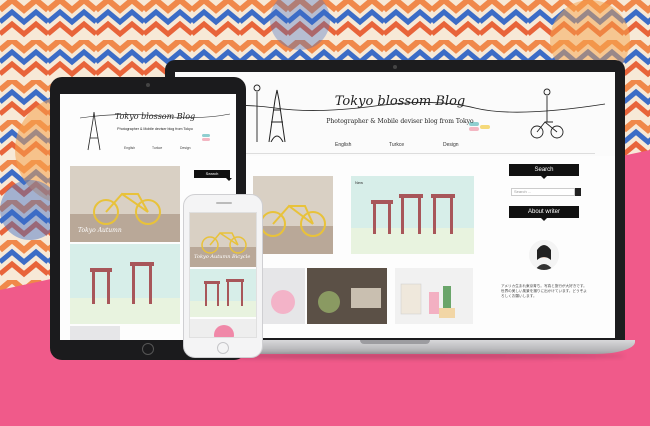 The height and width of the screenshot is (426, 650). What do you see at coordinates (100, 230) in the screenshot?
I see `tablet-post-caption: Tokyo Autumn` at bounding box center [100, 230].